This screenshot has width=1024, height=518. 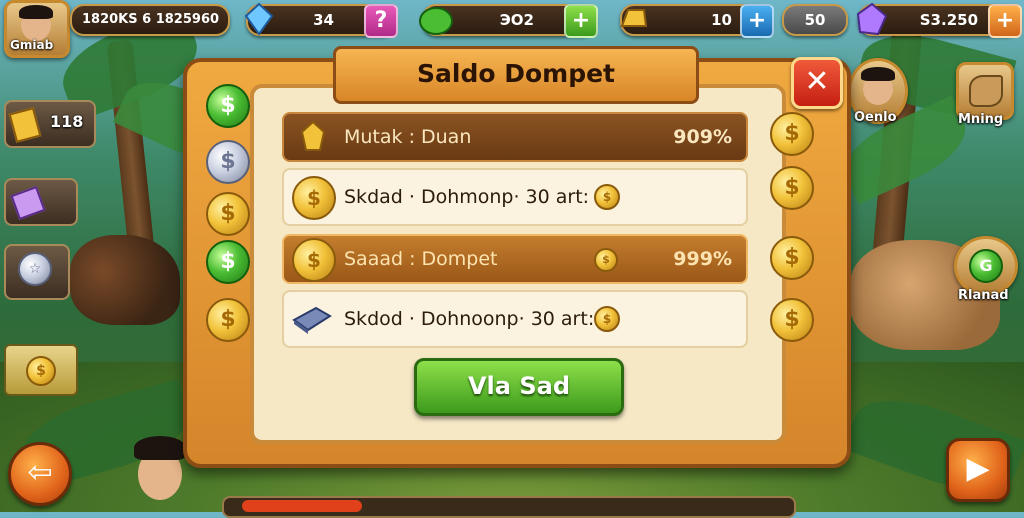 What do you see at coordinates (41, 370) in the screenshot?
I see `cash-icon: $` at bounding box center [41, 370].